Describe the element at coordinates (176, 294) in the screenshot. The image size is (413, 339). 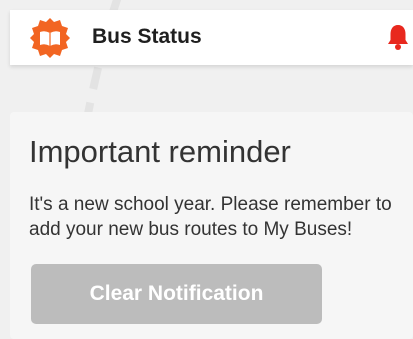
I see `clear-notification-button: Clear Notification` at that location.